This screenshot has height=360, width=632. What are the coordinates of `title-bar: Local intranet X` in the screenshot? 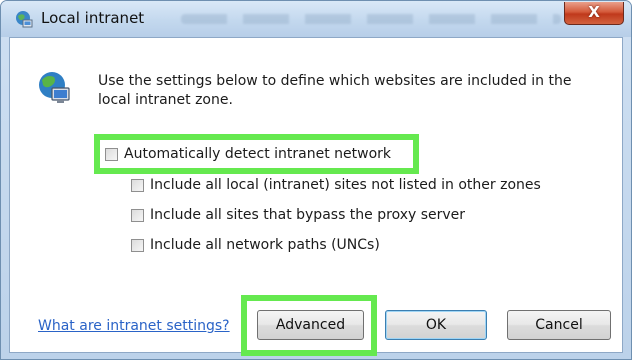 It's located at (316, 19).